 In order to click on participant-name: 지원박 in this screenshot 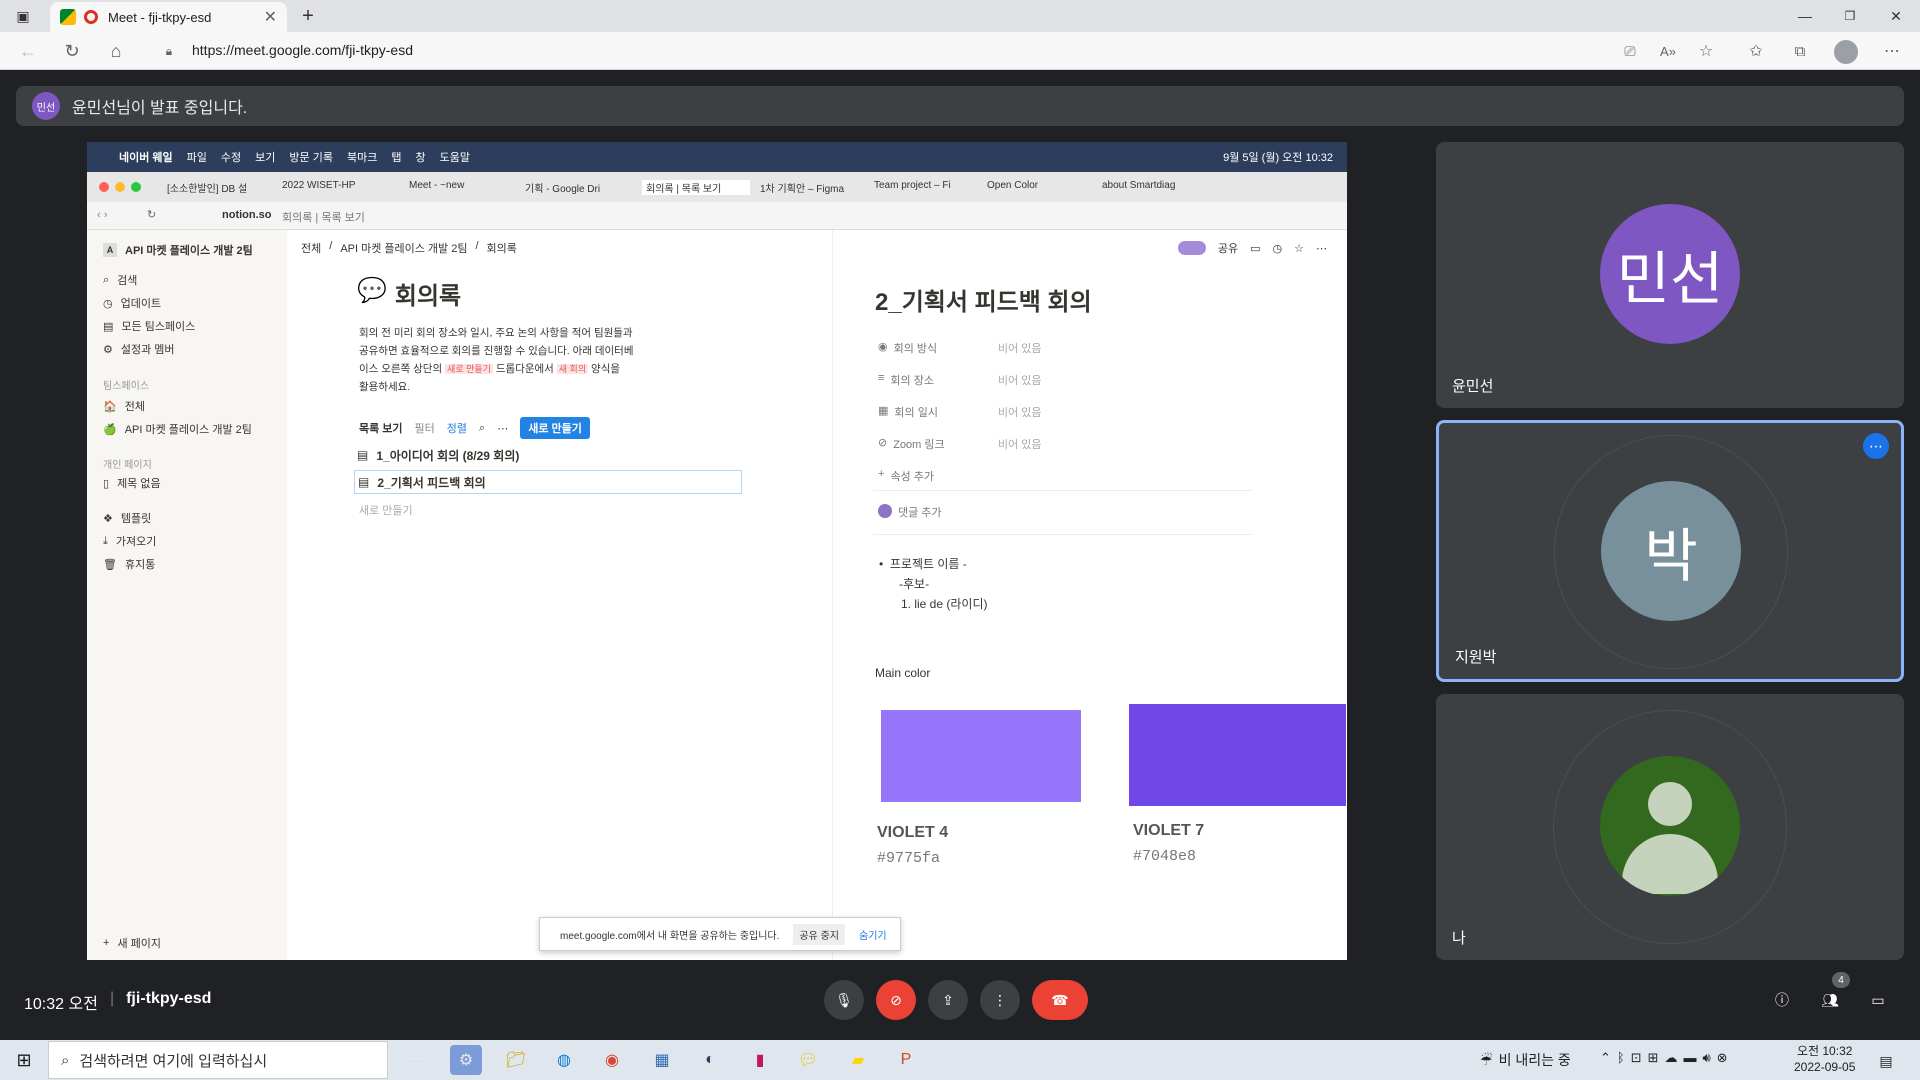, I will do `click(1476, 657)`.